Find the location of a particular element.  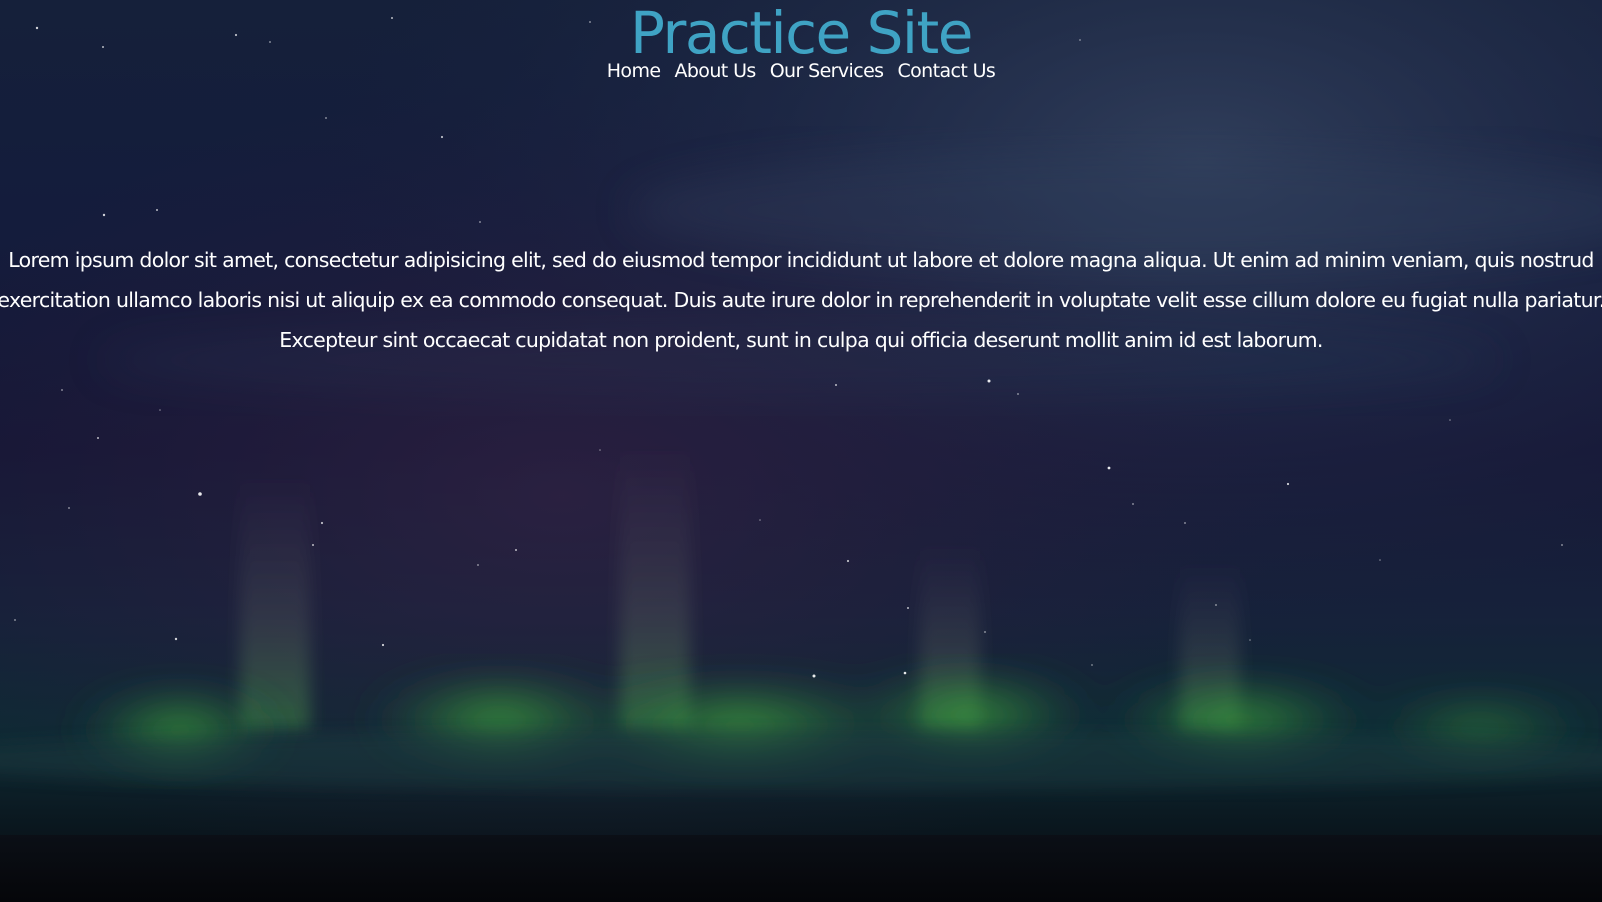

nav-link-about-us: About Us is located at coordinates (715, 71).